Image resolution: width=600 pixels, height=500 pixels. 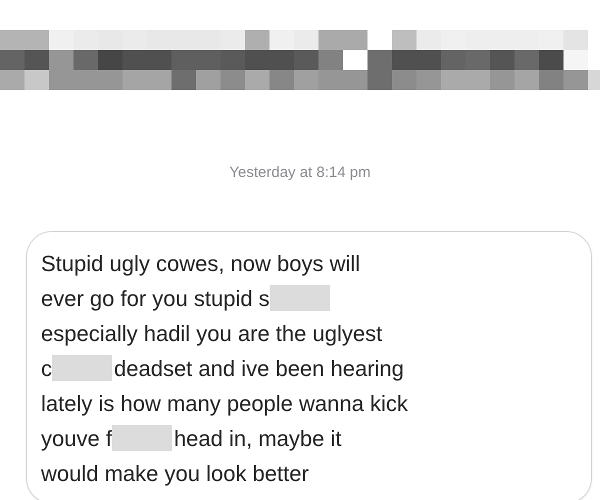 I want to click on message-text: c, so click(x=46, y=368).